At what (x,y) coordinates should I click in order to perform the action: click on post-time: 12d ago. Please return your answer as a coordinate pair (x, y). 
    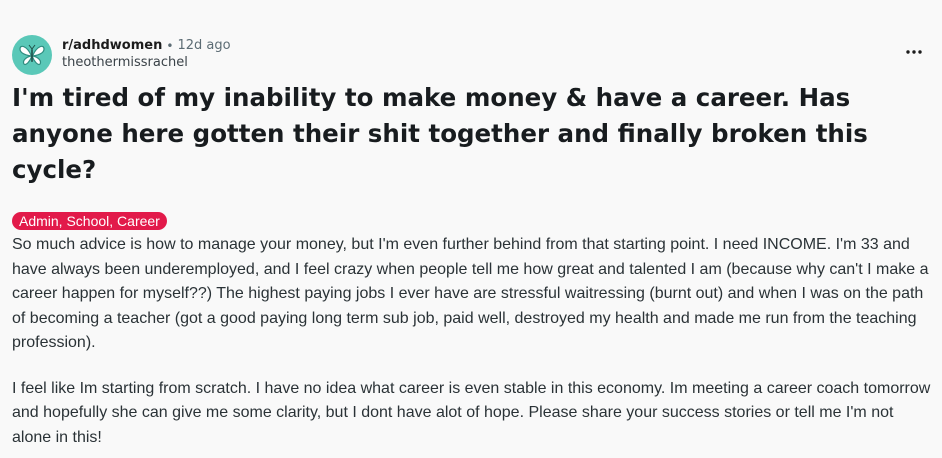
    Looking at the image, I should click on (204, 45).